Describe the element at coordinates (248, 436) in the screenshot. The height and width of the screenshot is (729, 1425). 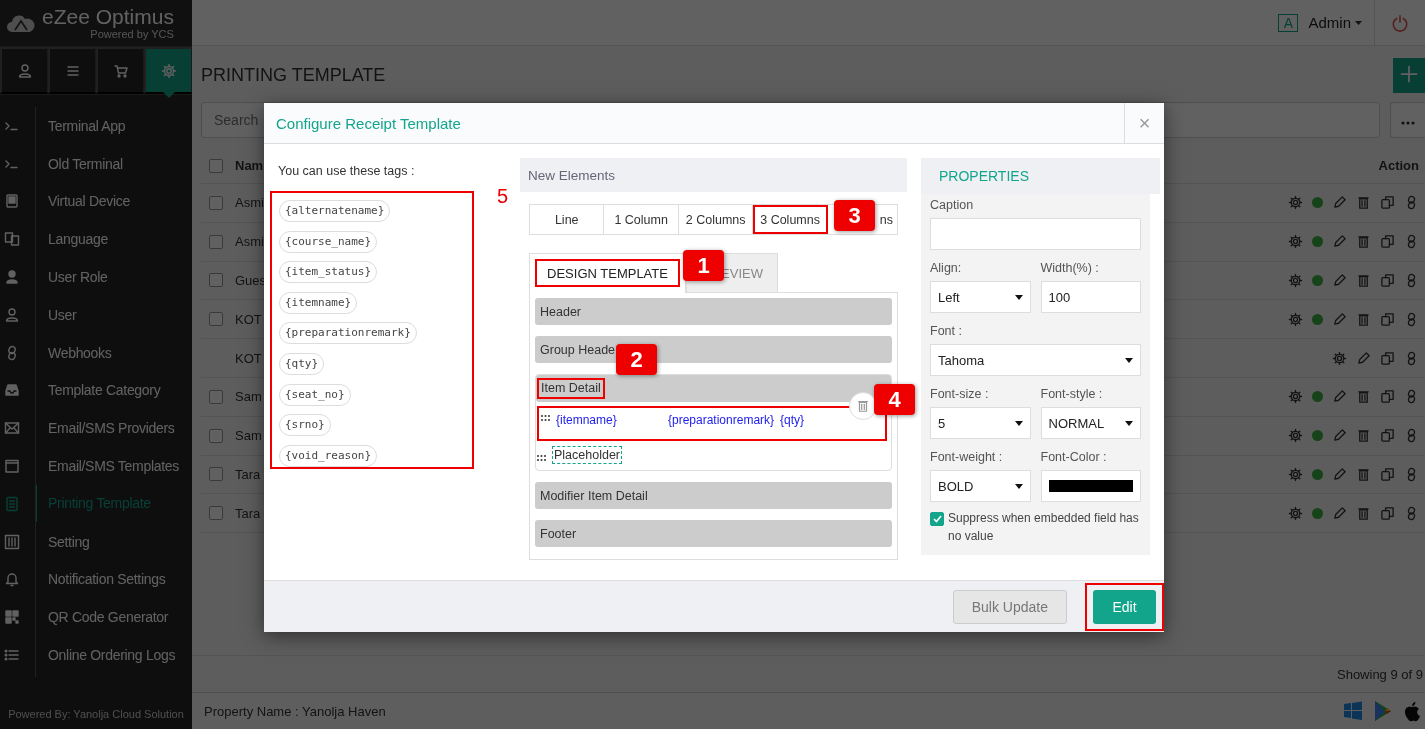
I see `table-cell: Sam` at that location.